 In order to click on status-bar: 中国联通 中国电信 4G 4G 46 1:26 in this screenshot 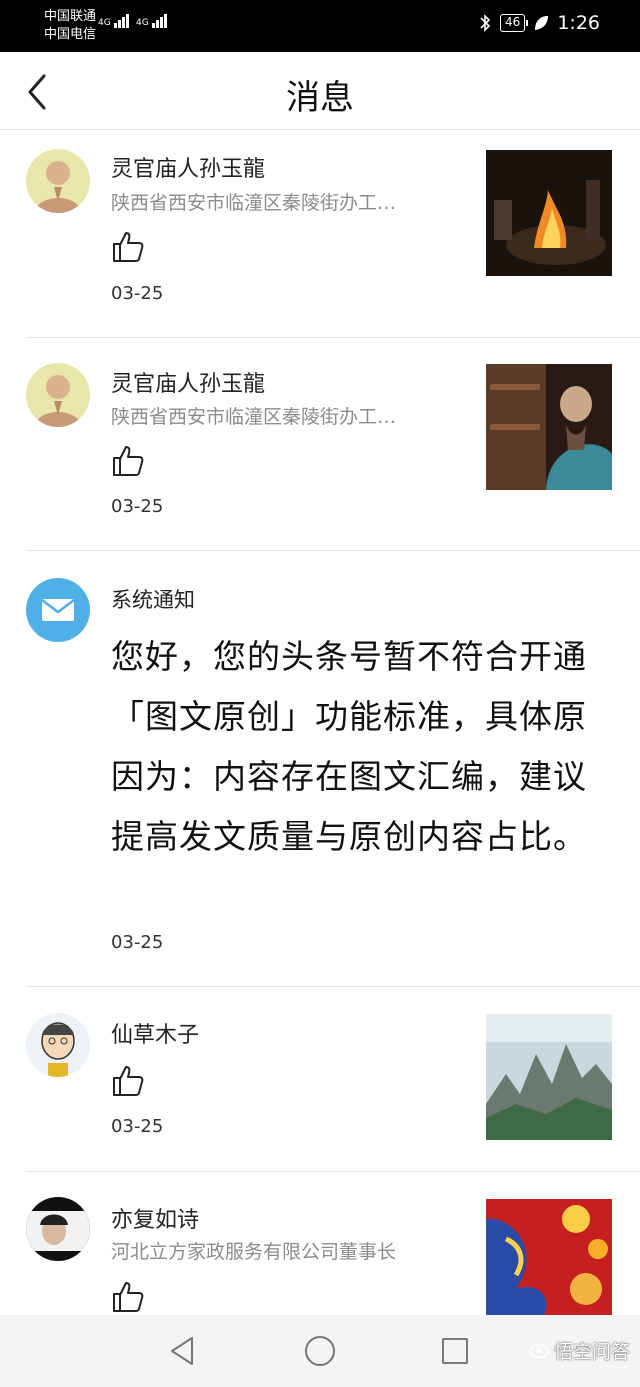, I will do `click(320, 26)`.